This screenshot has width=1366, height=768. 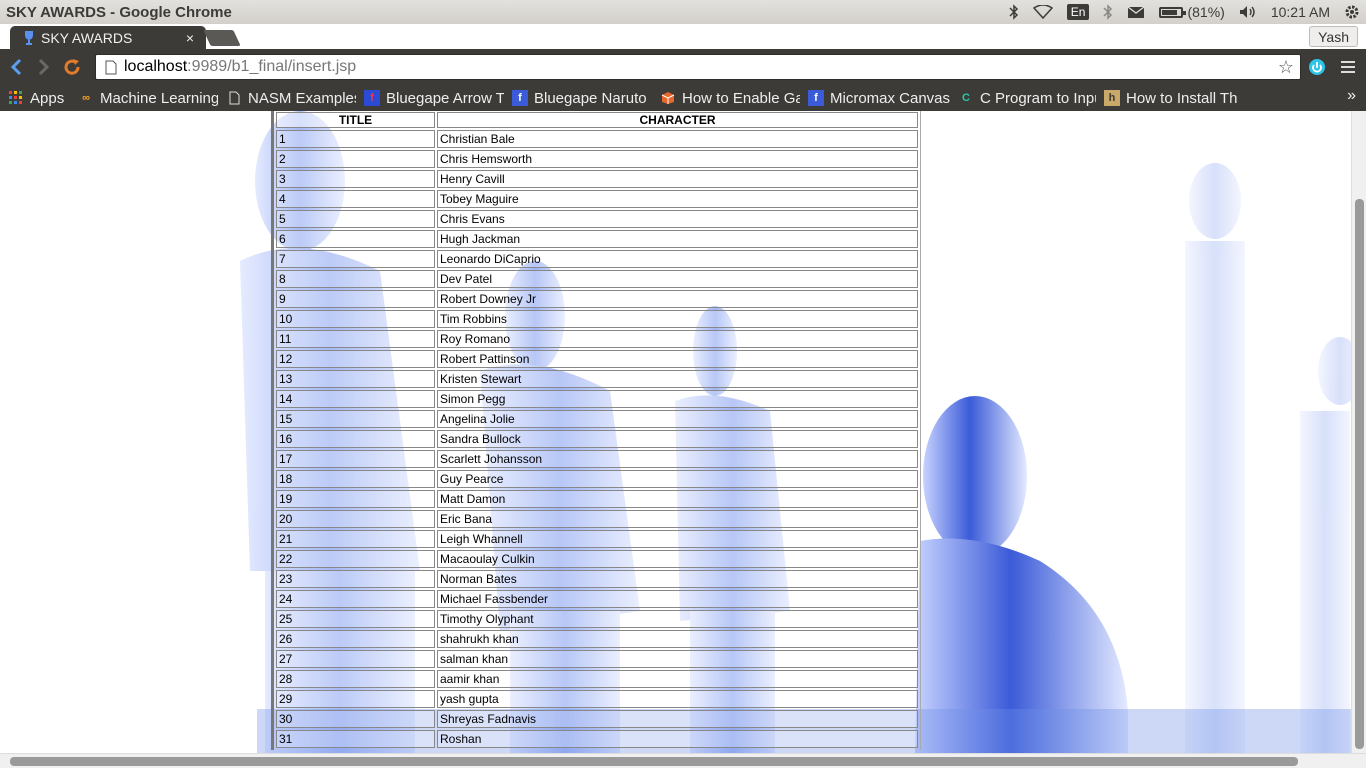 What do you see at coordinates (677, 599) in the screenshot?
I see `cell-character: Michael Fassbender` at bounding box center [677, 599].